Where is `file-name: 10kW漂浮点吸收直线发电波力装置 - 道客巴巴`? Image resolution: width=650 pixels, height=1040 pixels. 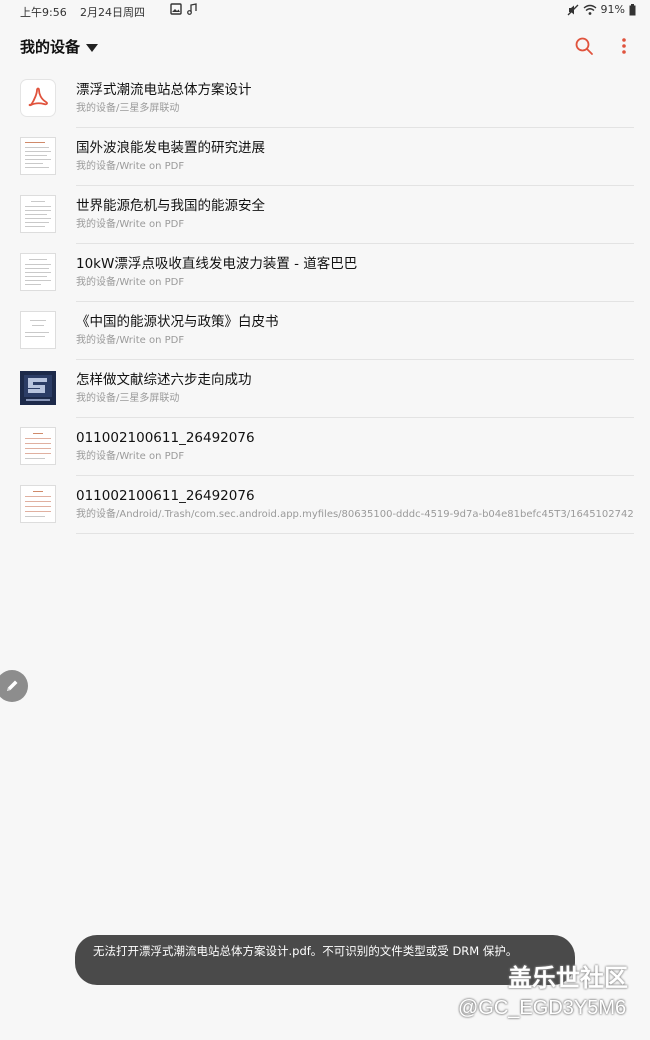
file-name: 10kW漂浮点吸收直线发电波力装置 - 道客巴巴 is located at coordinates (217, 264).